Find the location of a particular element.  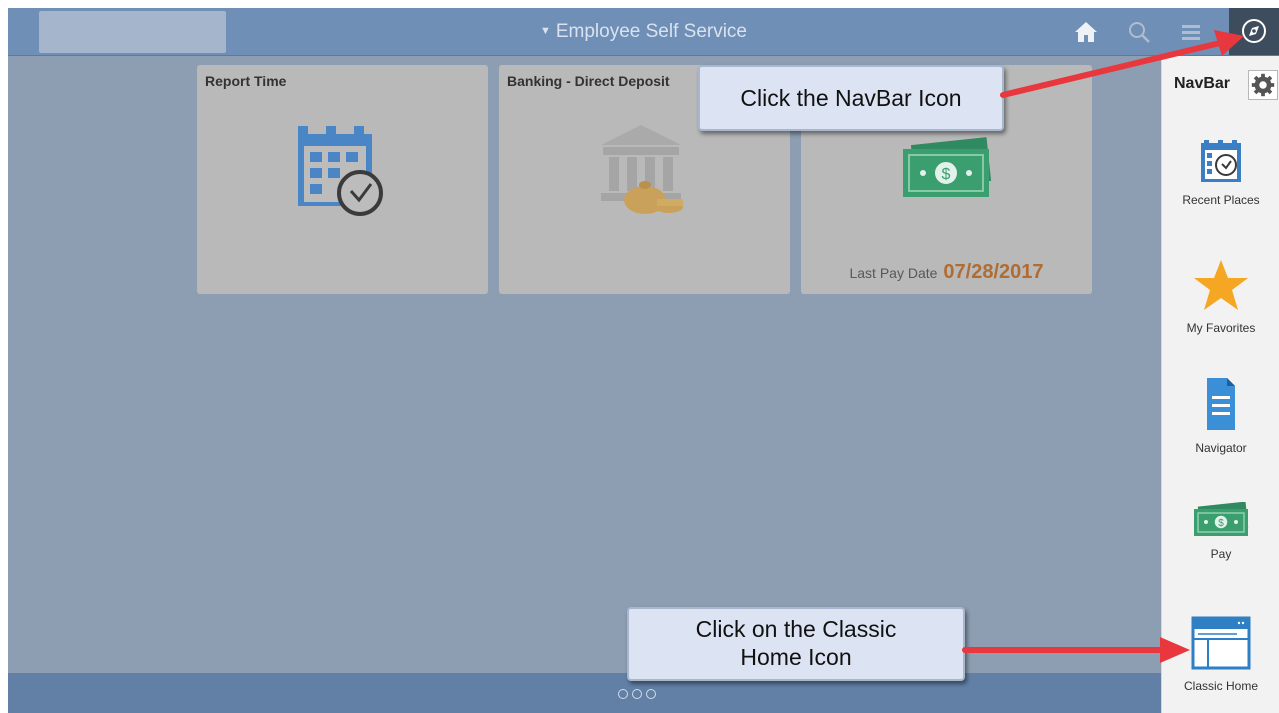

callout-classic-home-hint: Click on the Classic Home Icon is located at coordinates (796, 644).